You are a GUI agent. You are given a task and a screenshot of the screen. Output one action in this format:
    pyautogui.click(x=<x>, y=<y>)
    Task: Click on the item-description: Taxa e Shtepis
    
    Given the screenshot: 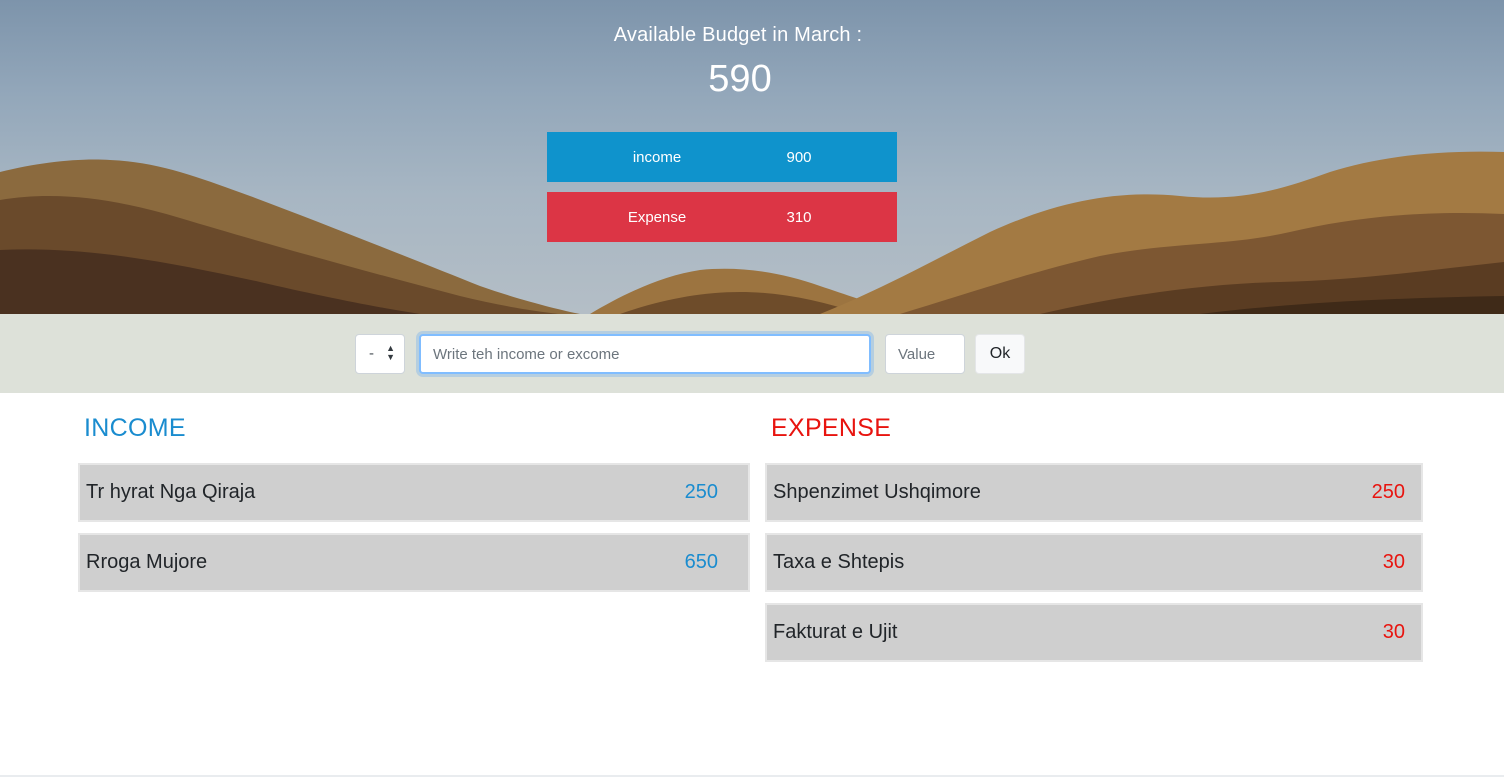 What is the action you would take?
    pyautogui.click(x=839, y=562)
    